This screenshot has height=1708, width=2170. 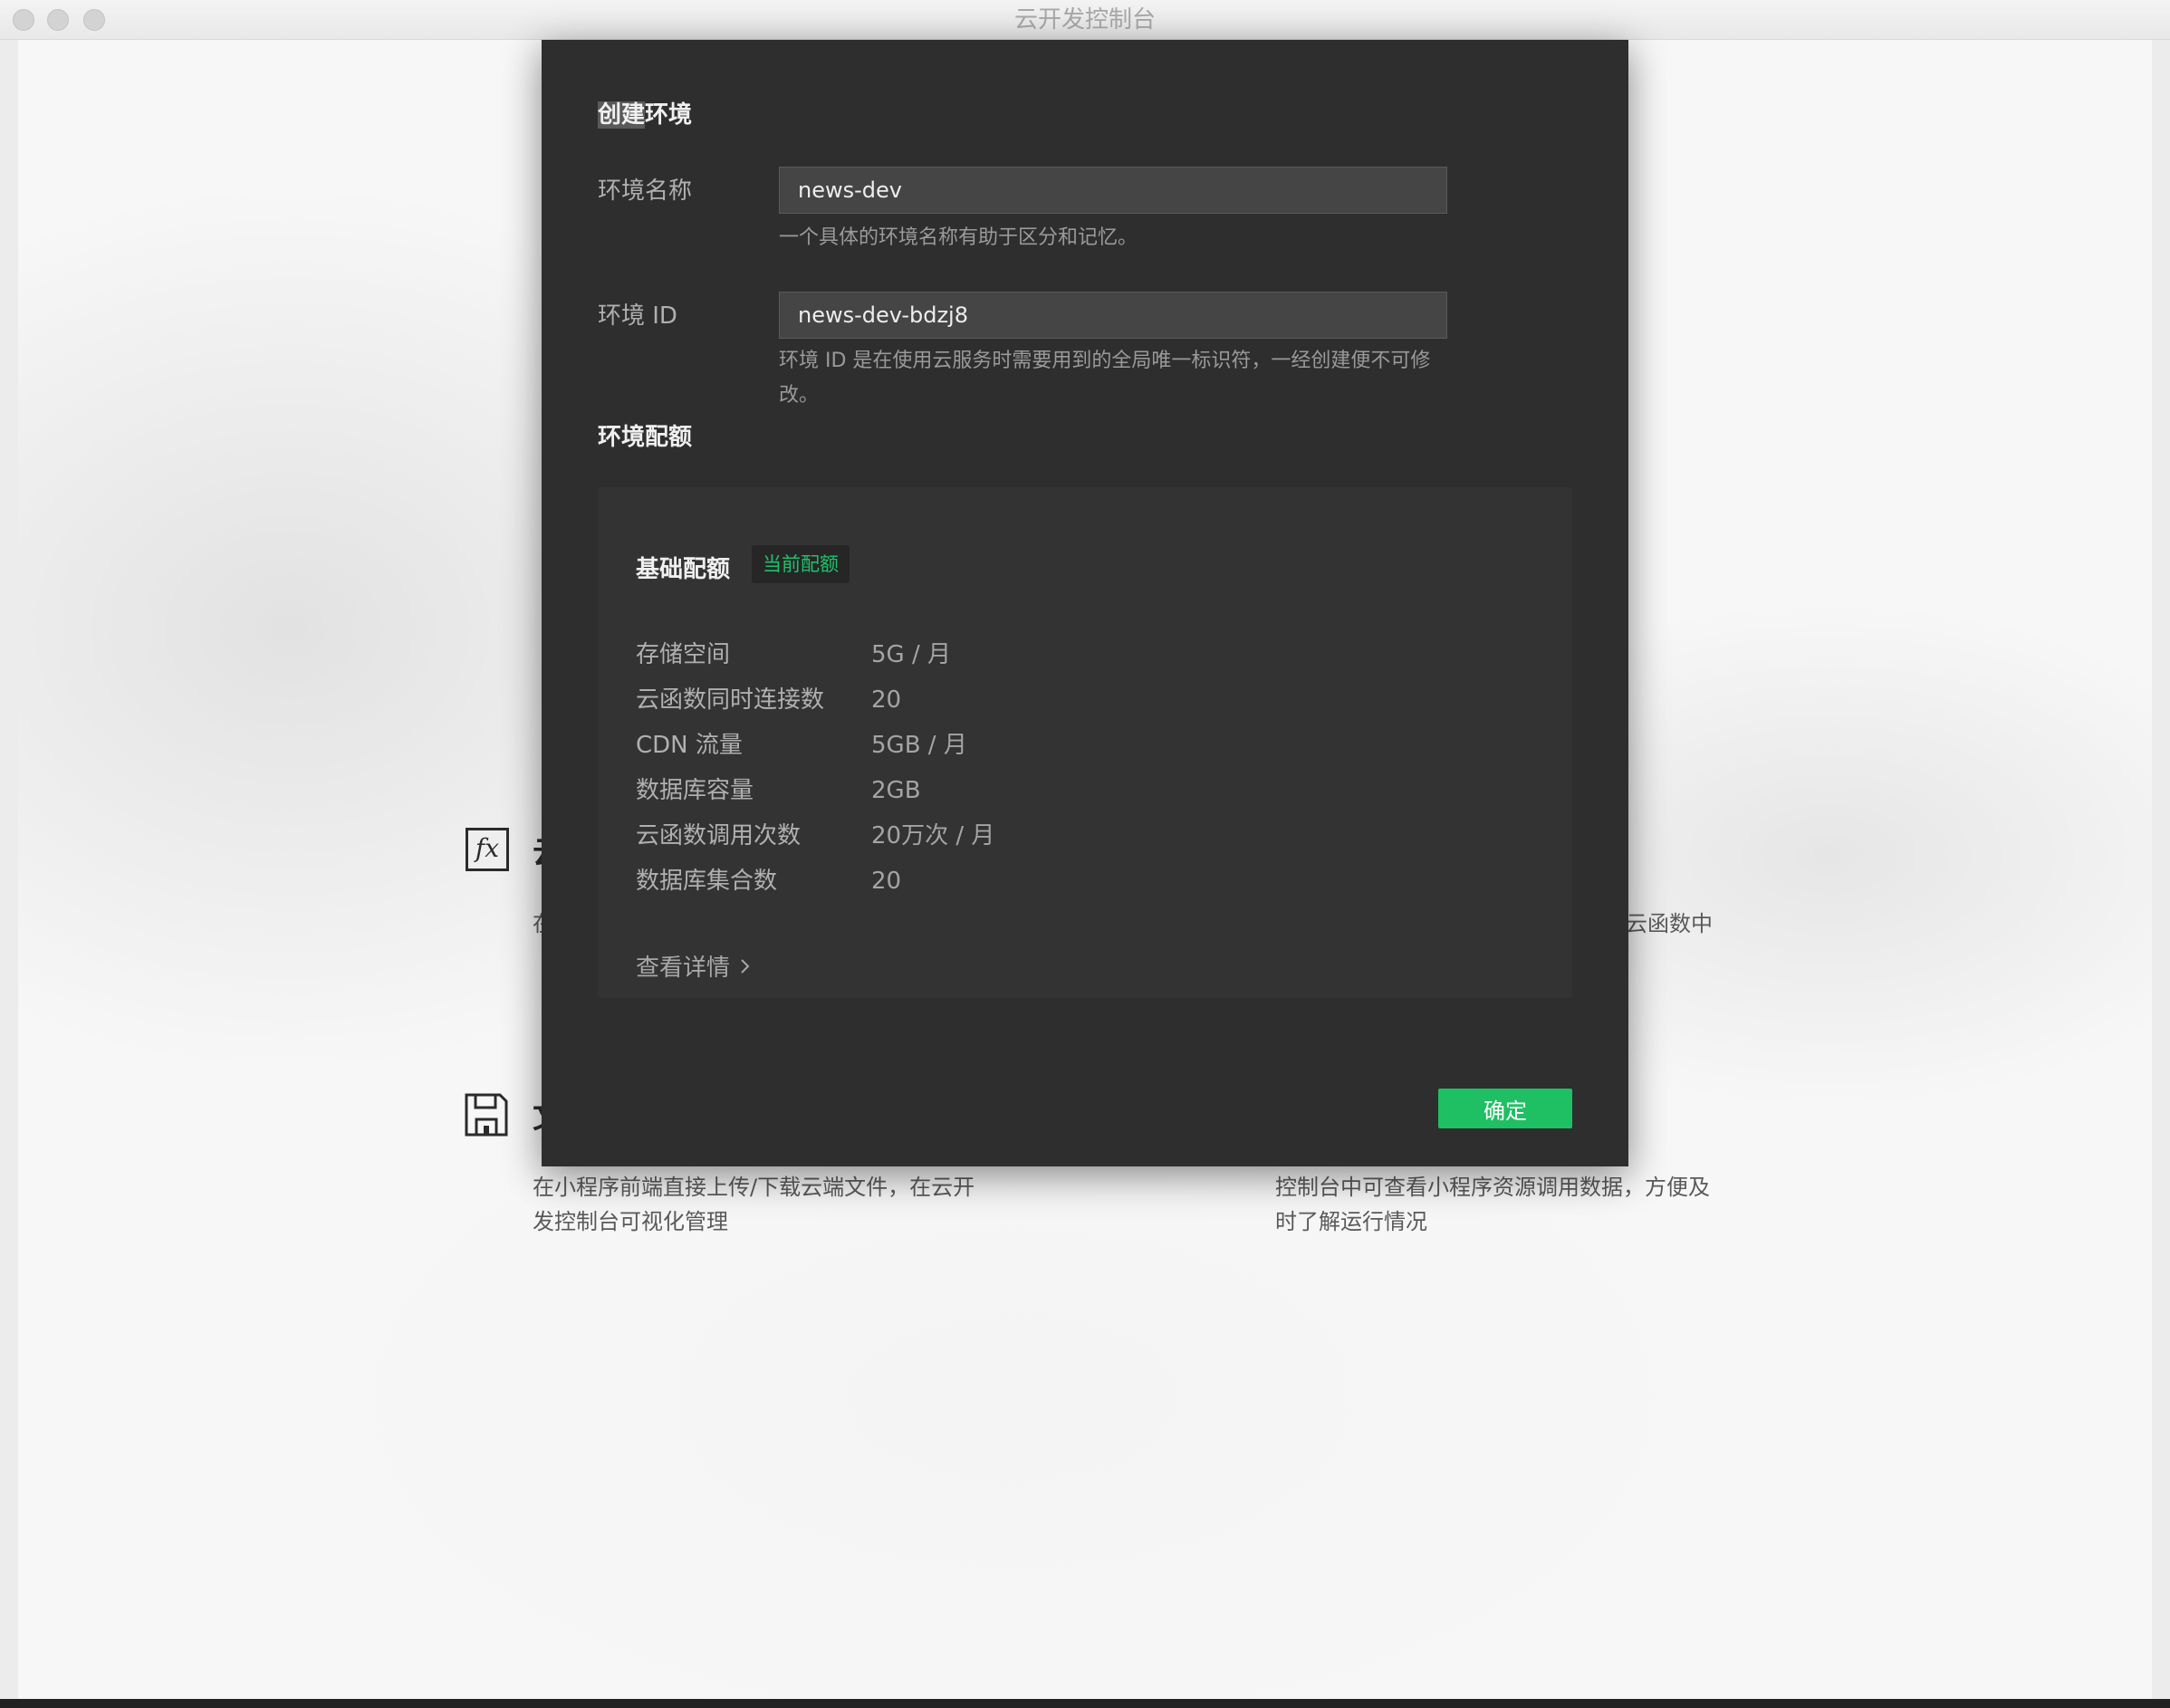 I want to click on env-id-input, so click(x=1113, y=315).